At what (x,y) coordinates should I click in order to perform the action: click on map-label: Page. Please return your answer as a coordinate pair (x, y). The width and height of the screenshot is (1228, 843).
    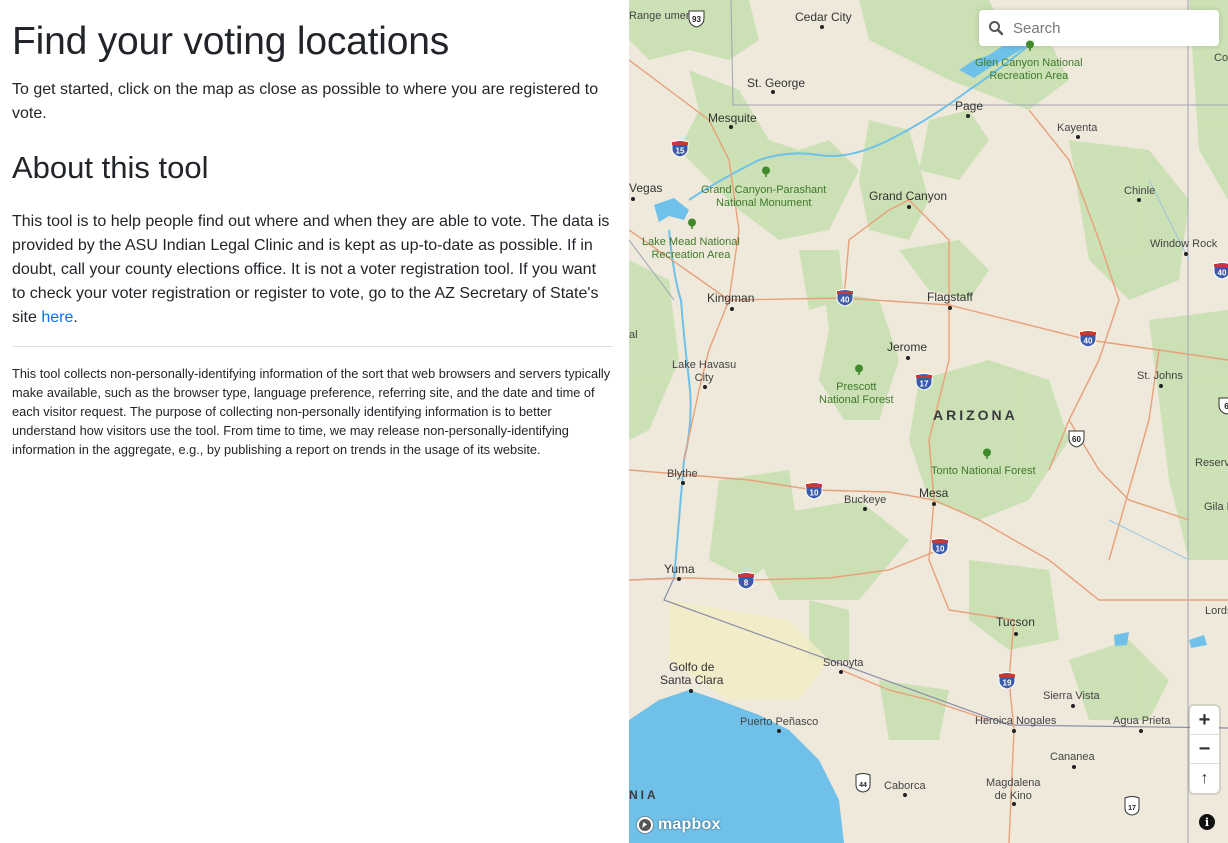
    Looking at the image, I should click on (969, 106).